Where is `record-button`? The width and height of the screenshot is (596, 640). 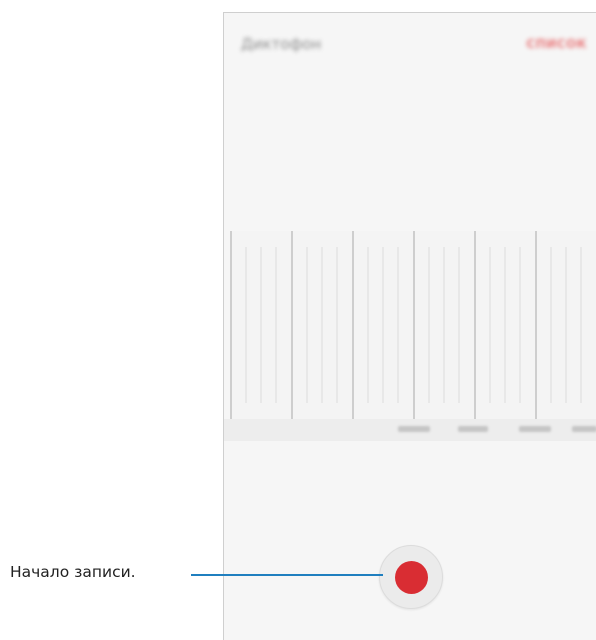 record-button is located at coordinates (411, 577).